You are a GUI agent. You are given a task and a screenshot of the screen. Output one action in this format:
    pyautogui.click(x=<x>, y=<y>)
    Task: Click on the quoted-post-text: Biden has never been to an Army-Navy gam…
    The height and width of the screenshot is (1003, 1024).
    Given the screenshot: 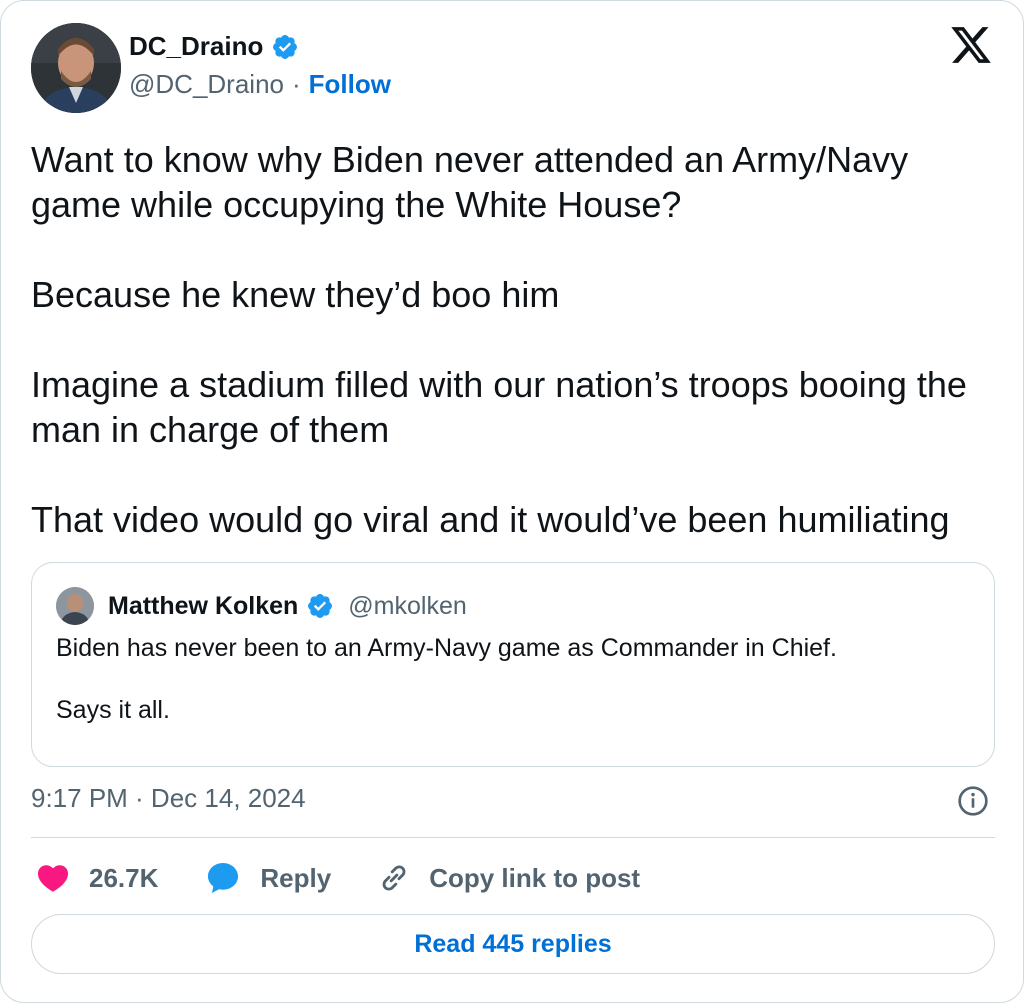 What is the action you would take?
    pyautogui.click(x=446, y=695)
    